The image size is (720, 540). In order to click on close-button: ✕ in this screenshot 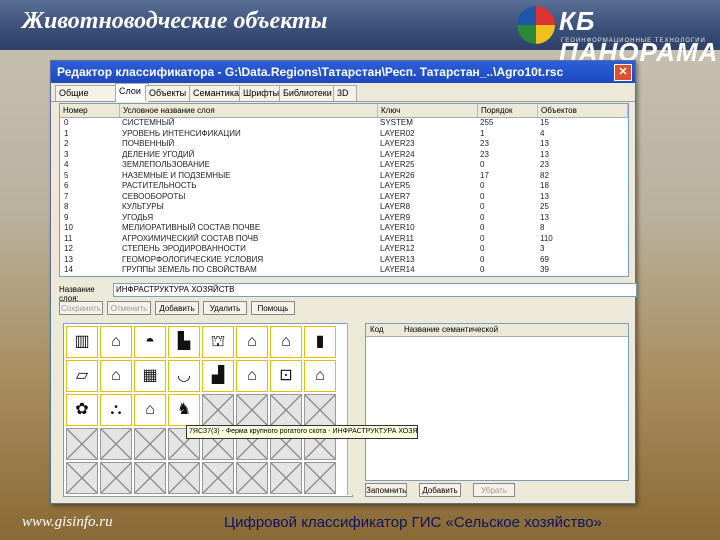, I will do `click(623, 72)`.